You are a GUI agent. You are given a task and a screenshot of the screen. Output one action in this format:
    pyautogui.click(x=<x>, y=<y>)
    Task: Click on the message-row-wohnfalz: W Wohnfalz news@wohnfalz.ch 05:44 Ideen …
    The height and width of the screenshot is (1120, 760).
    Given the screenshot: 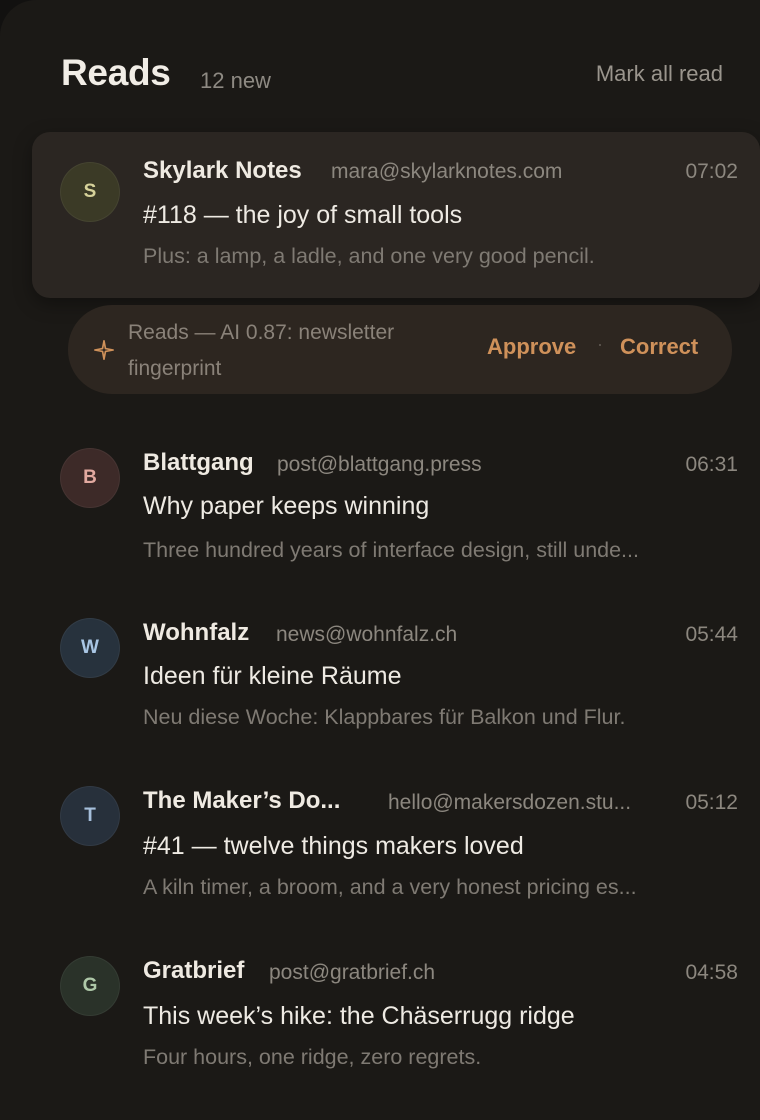 What is the action you would take?
    pyautogui.click(x=396, y=677)
    